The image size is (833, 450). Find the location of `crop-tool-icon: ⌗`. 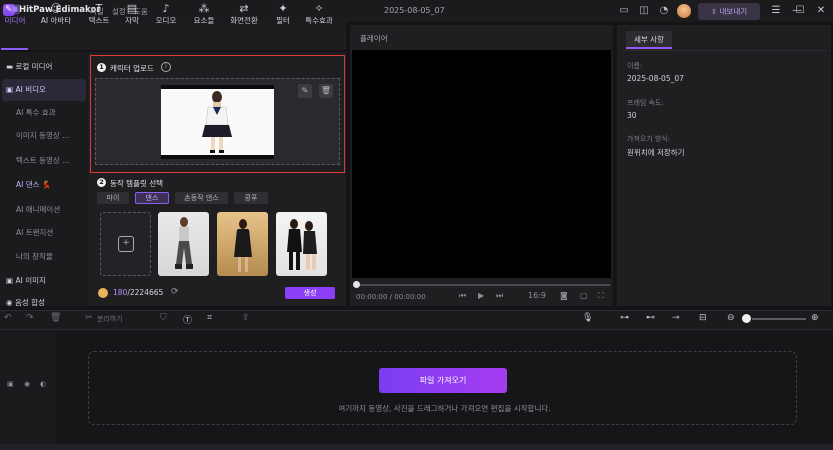

crop-tool-icon: ⌗ is located at coordinates (209, 318).